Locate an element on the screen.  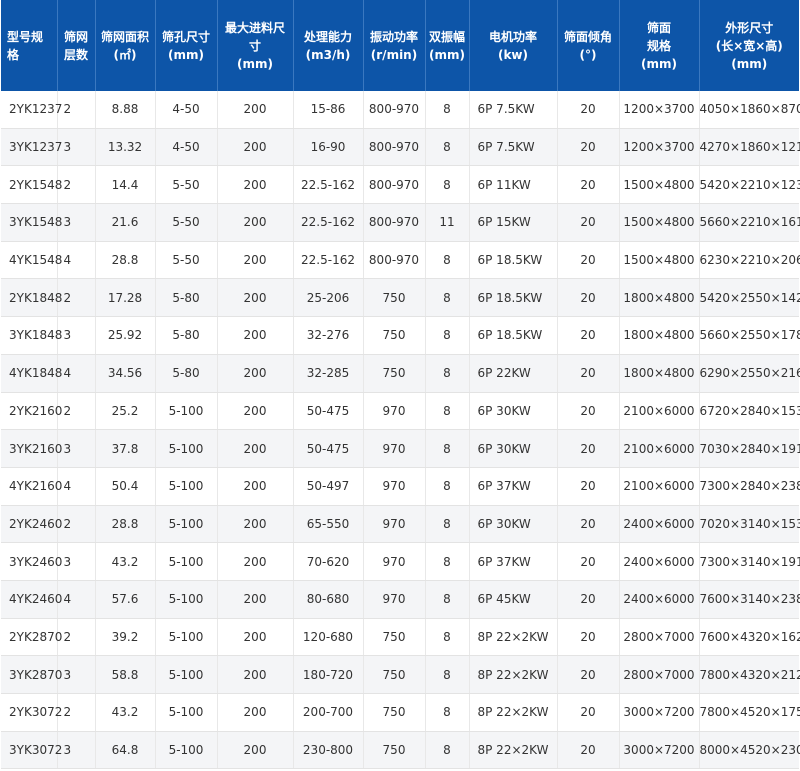
column-header-4: 最大进料尺寸 (mm) is located at coordinates (255, 45).